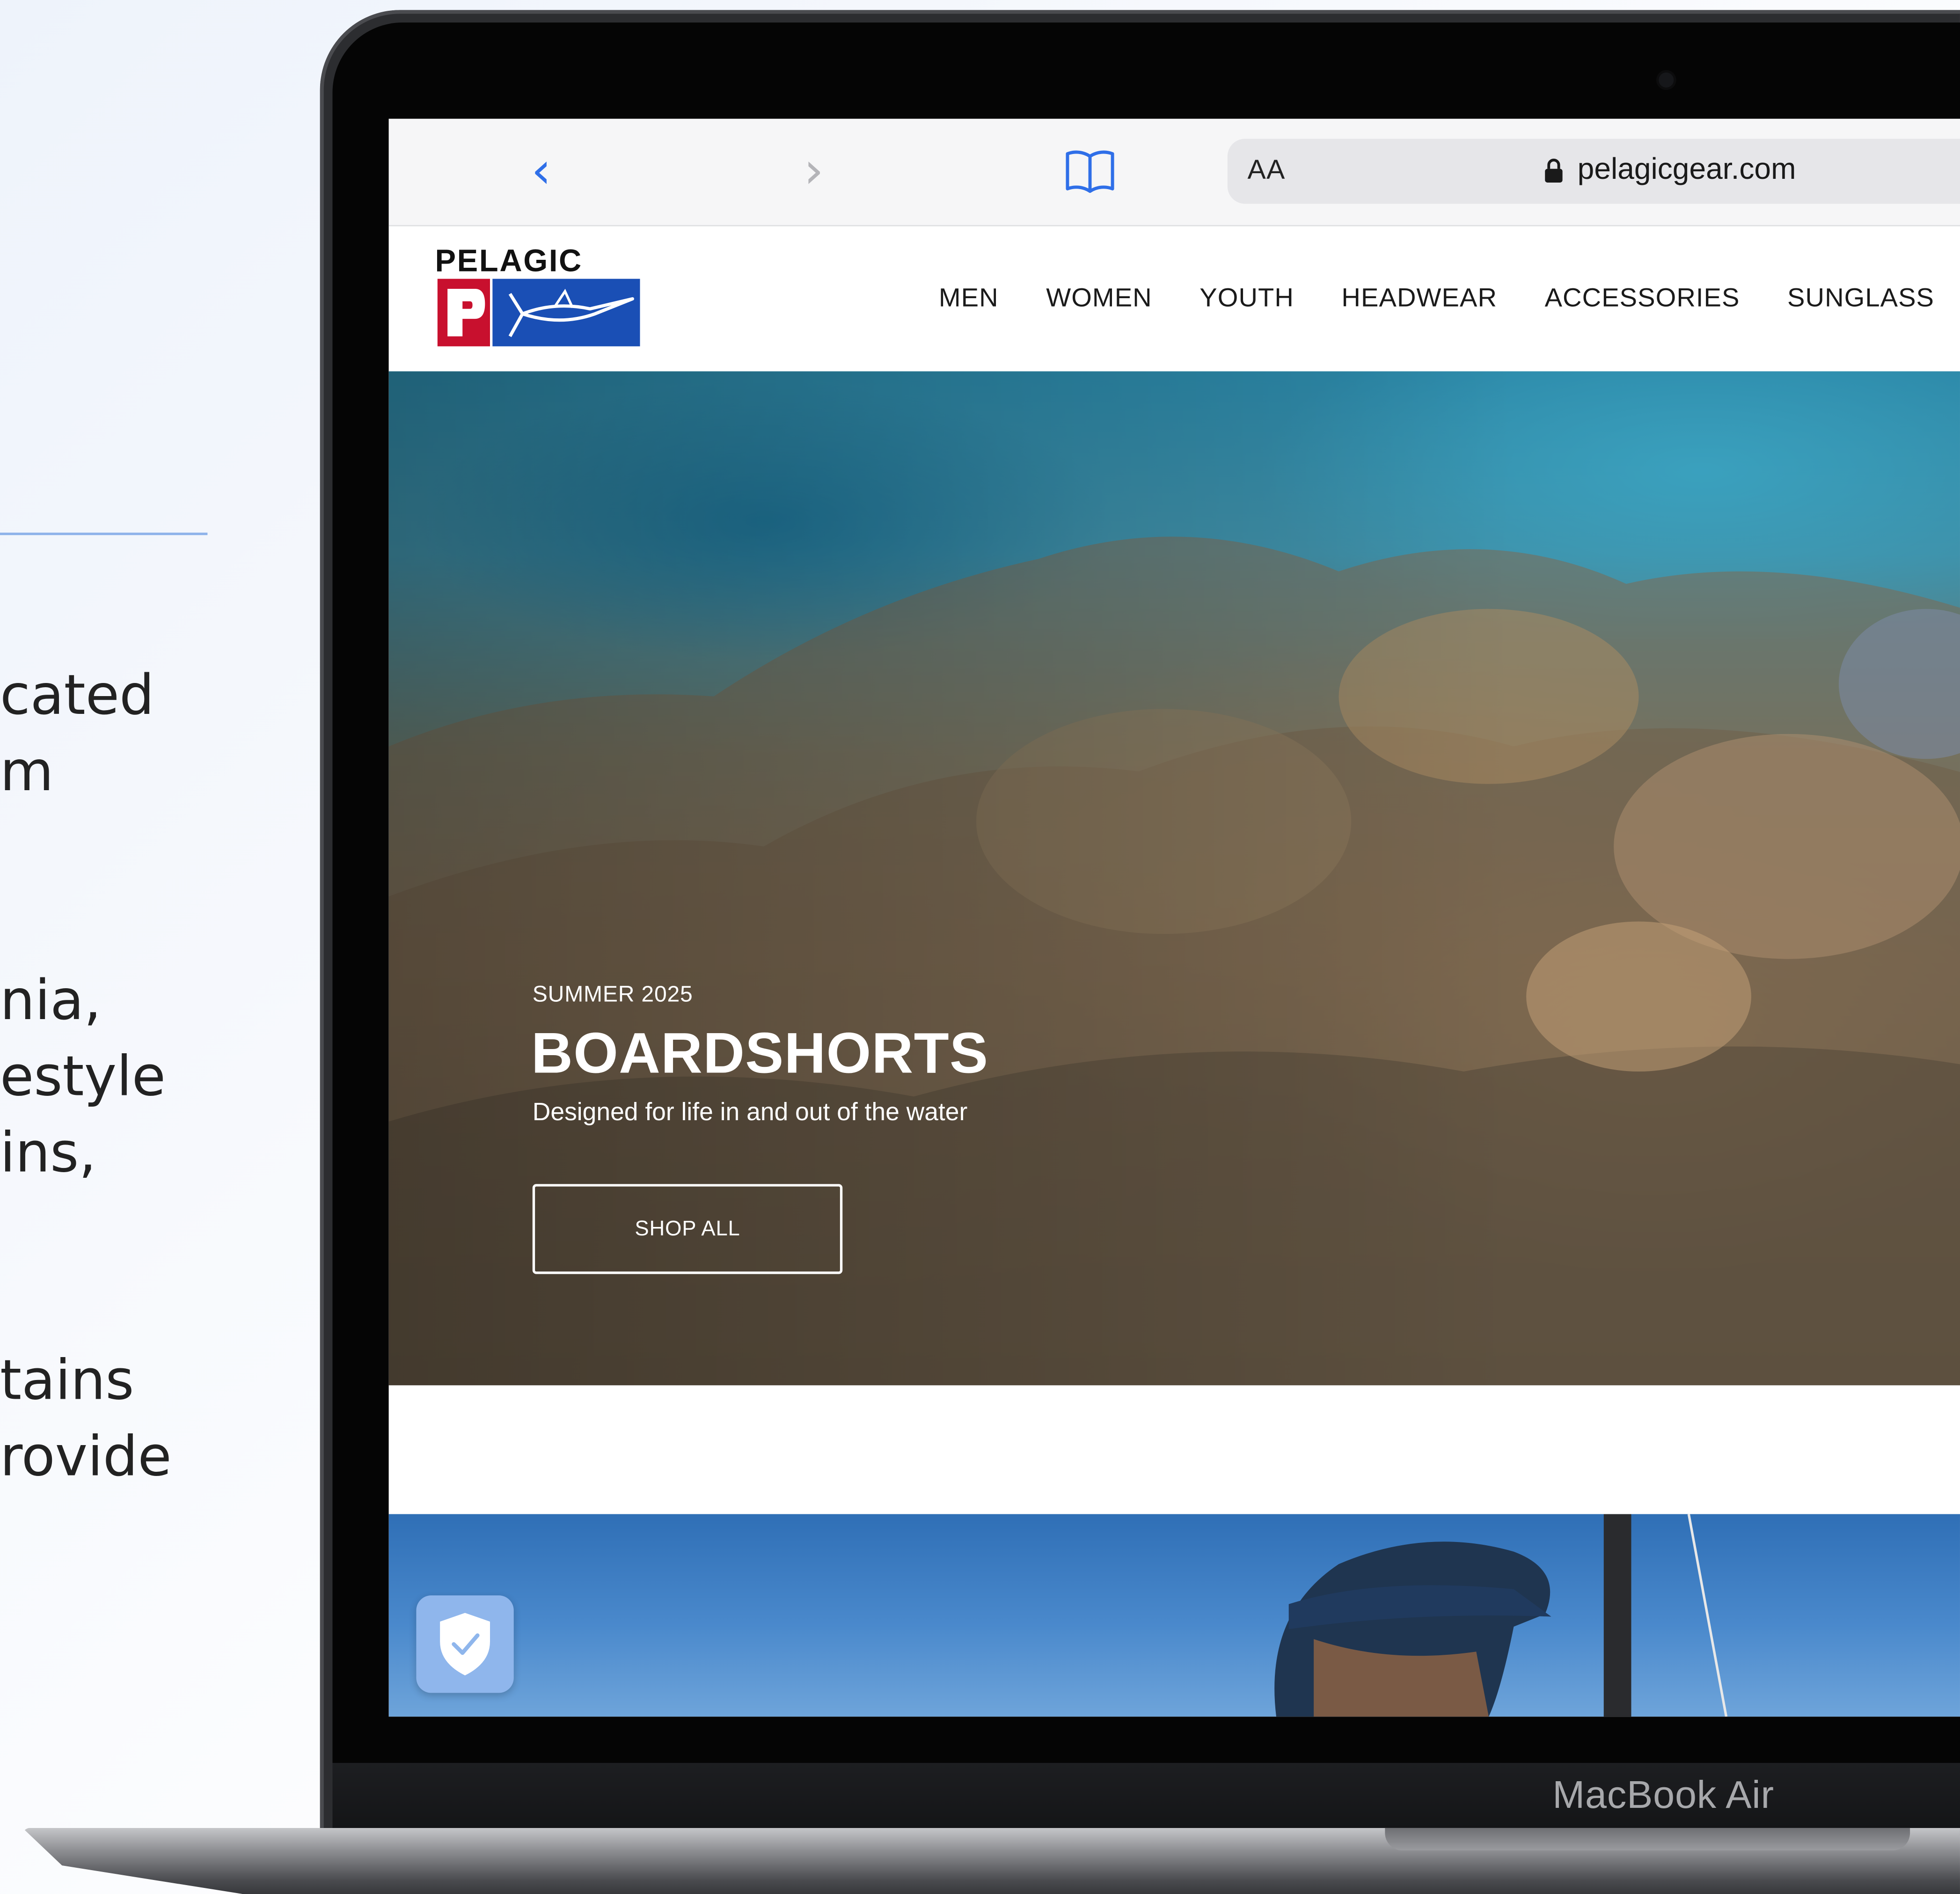 The image size is (1960, 1894). Describe the element at coordinates (1666, 80) in the screenshot. I see `webcam-icon` at that location.